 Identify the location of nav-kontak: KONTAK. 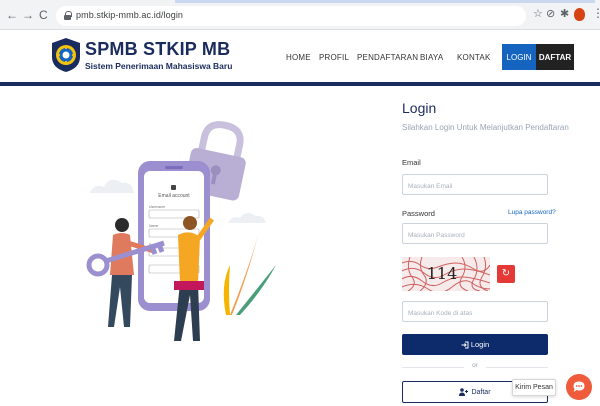
(474, 57).